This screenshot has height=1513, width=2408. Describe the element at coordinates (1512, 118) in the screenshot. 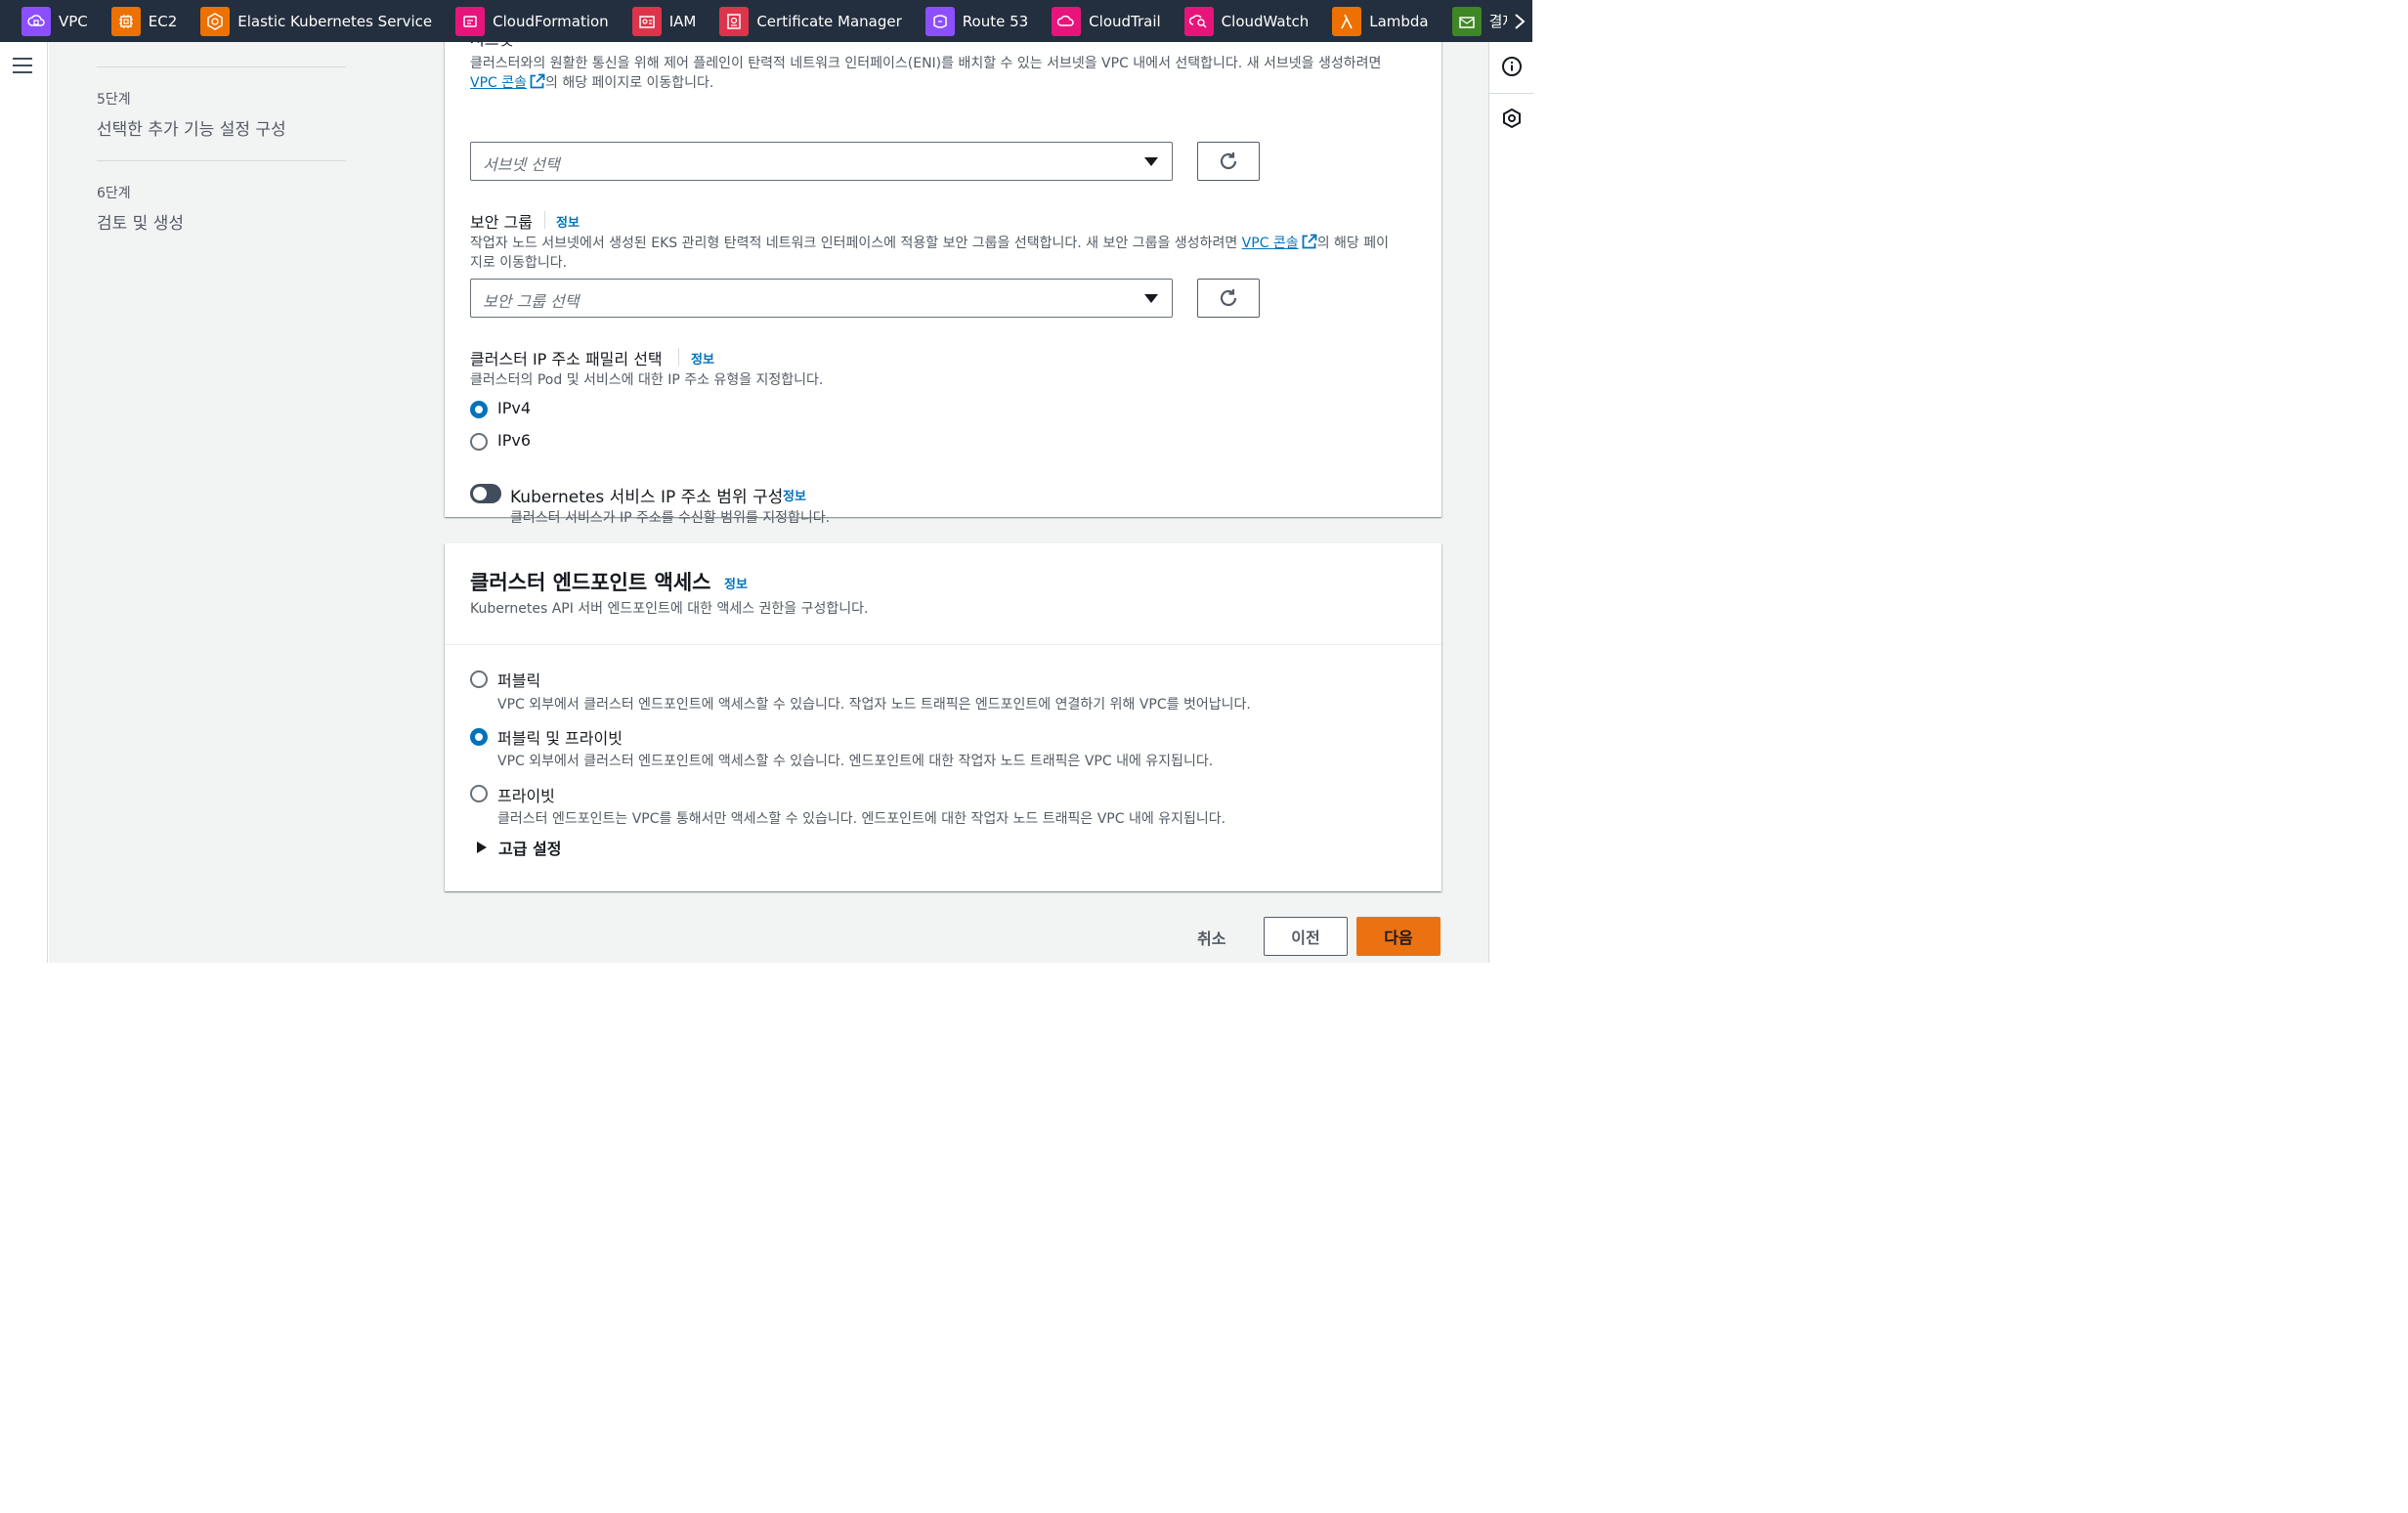

I see `hexagon-help-icon` at that location.